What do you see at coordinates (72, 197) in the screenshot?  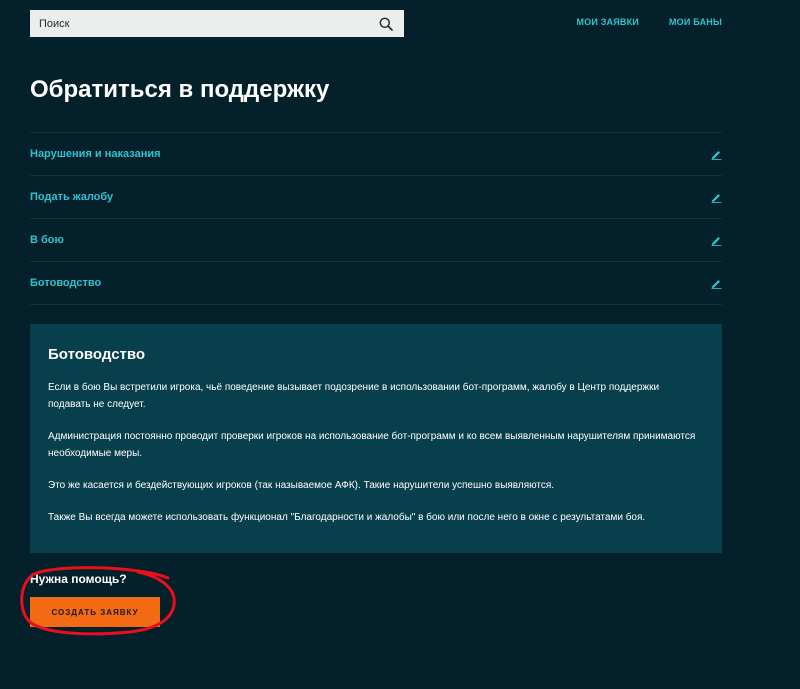 I see `faq-item-label: Подать жалобу` at bounding box center [72, 197].